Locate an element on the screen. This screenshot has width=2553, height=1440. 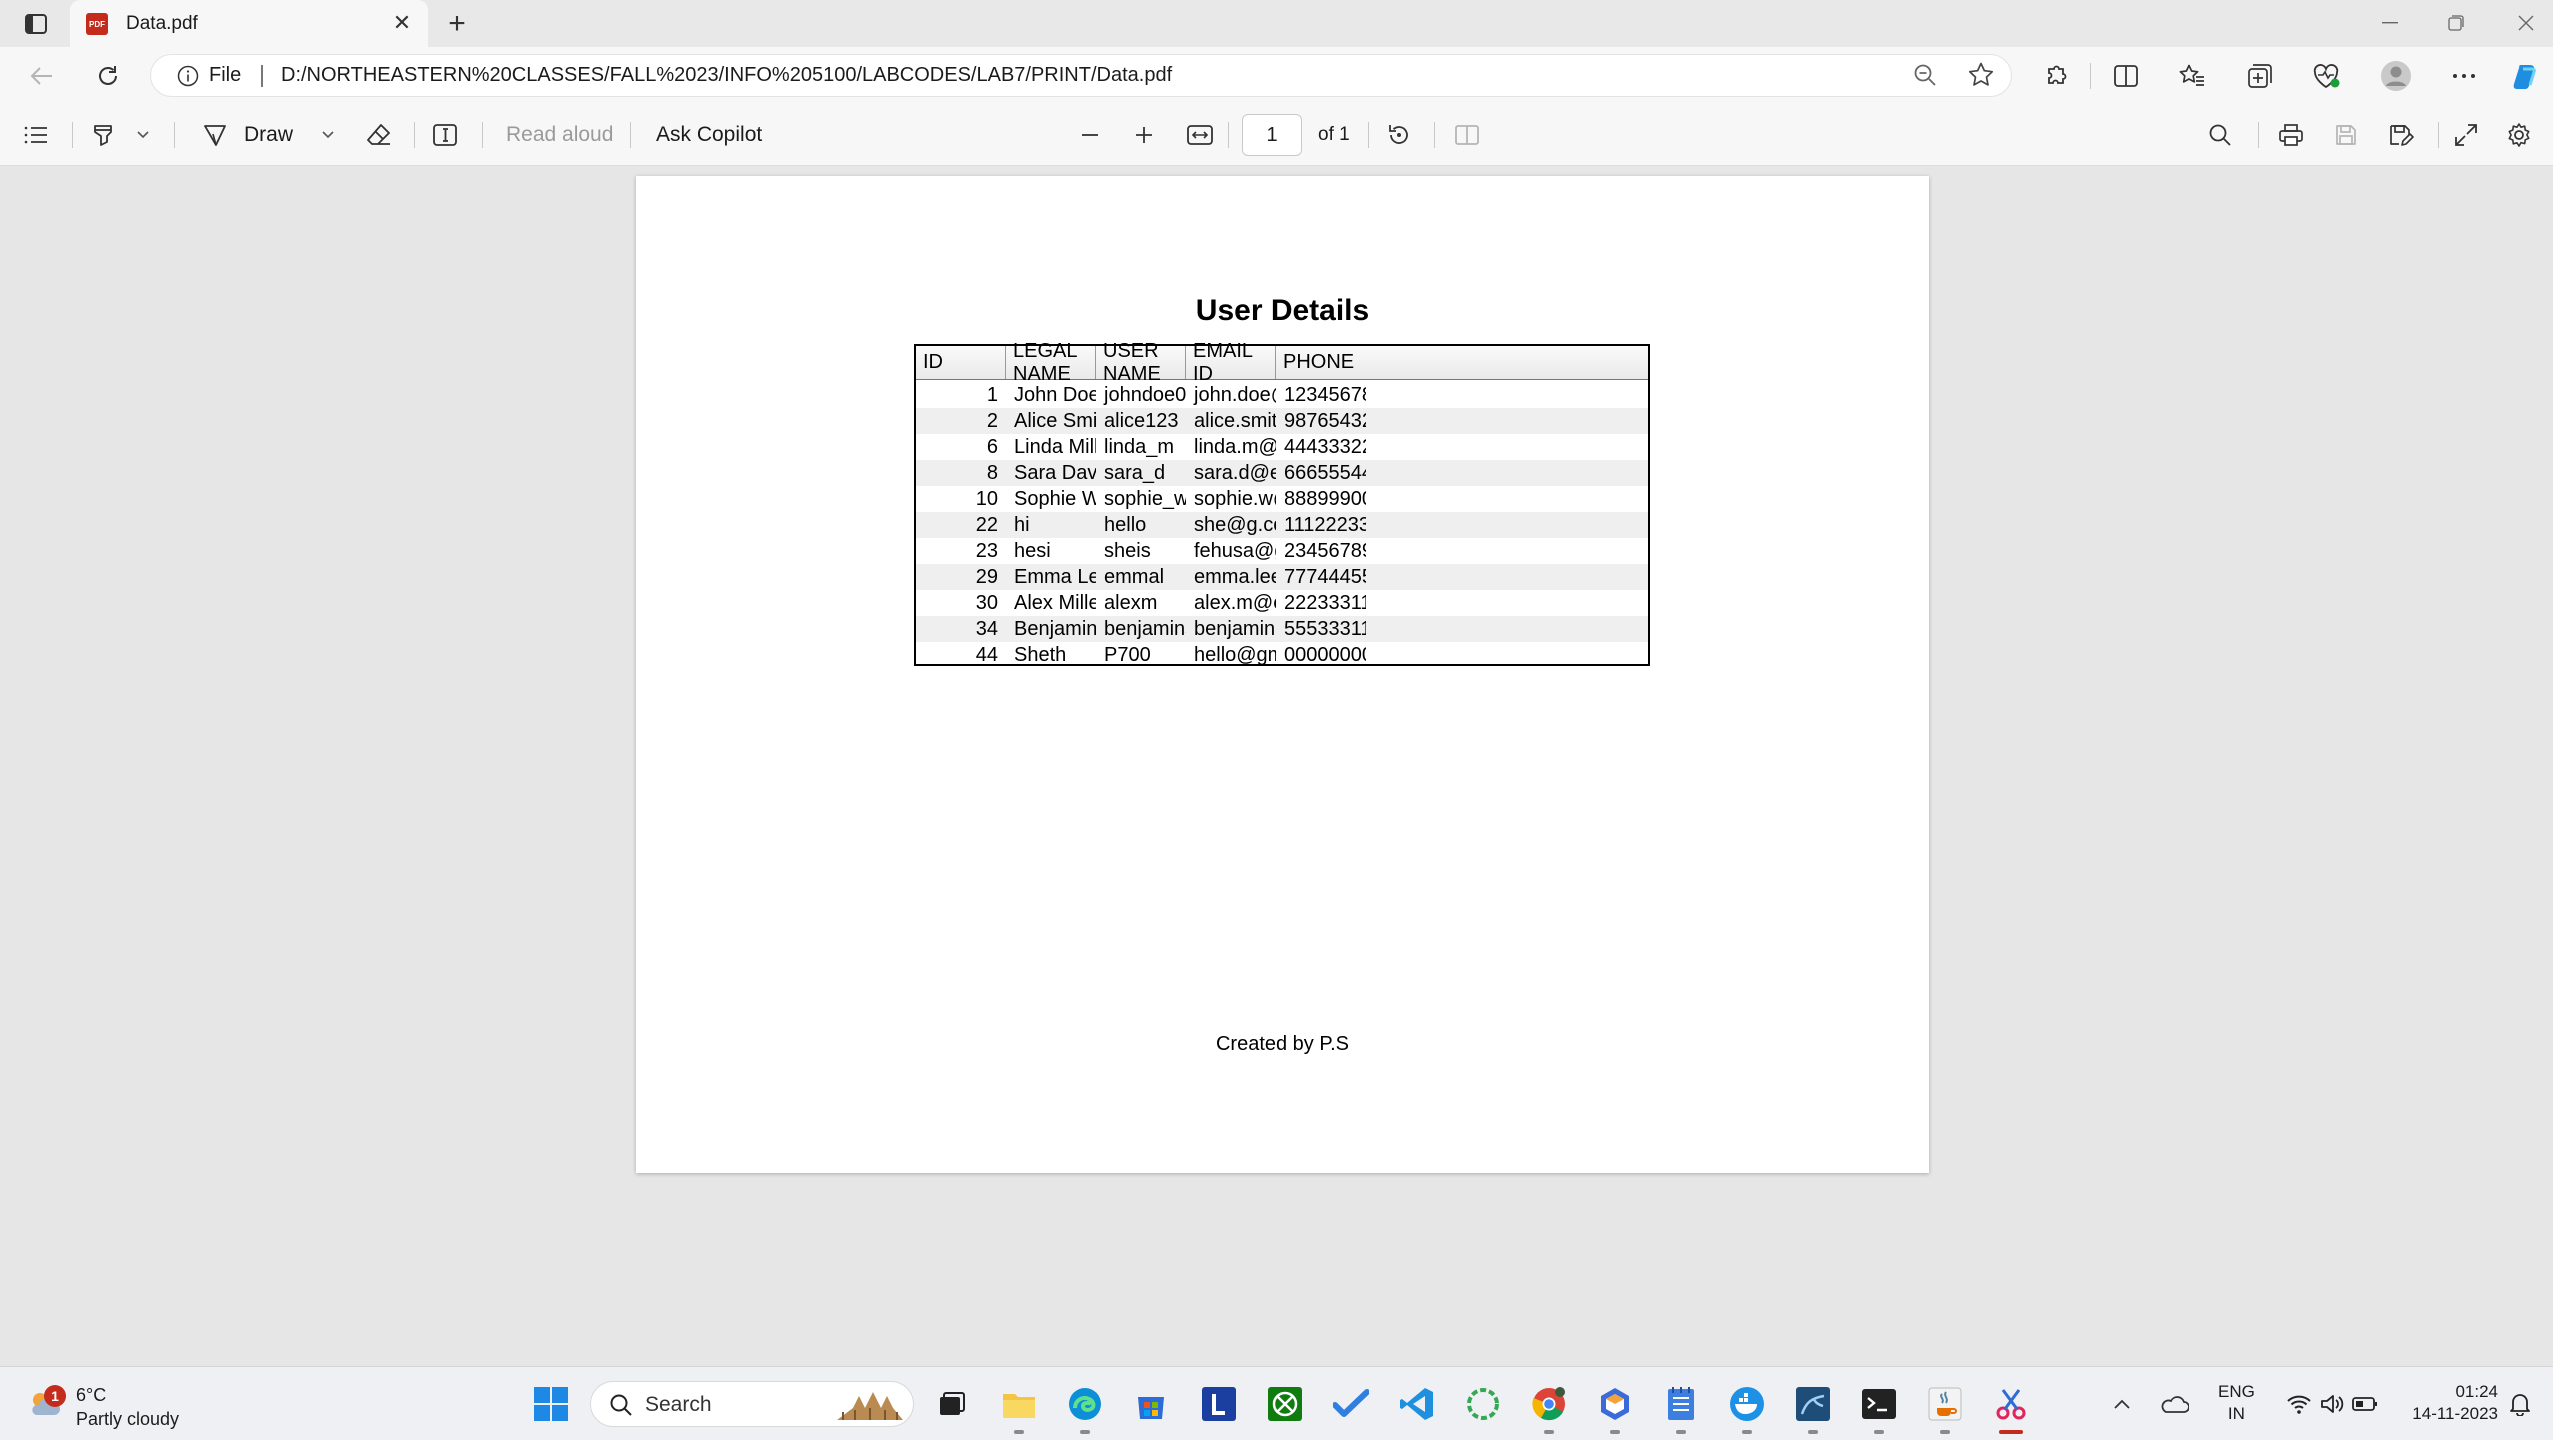
zoom-out-button is located at coordinates (1090, 135).